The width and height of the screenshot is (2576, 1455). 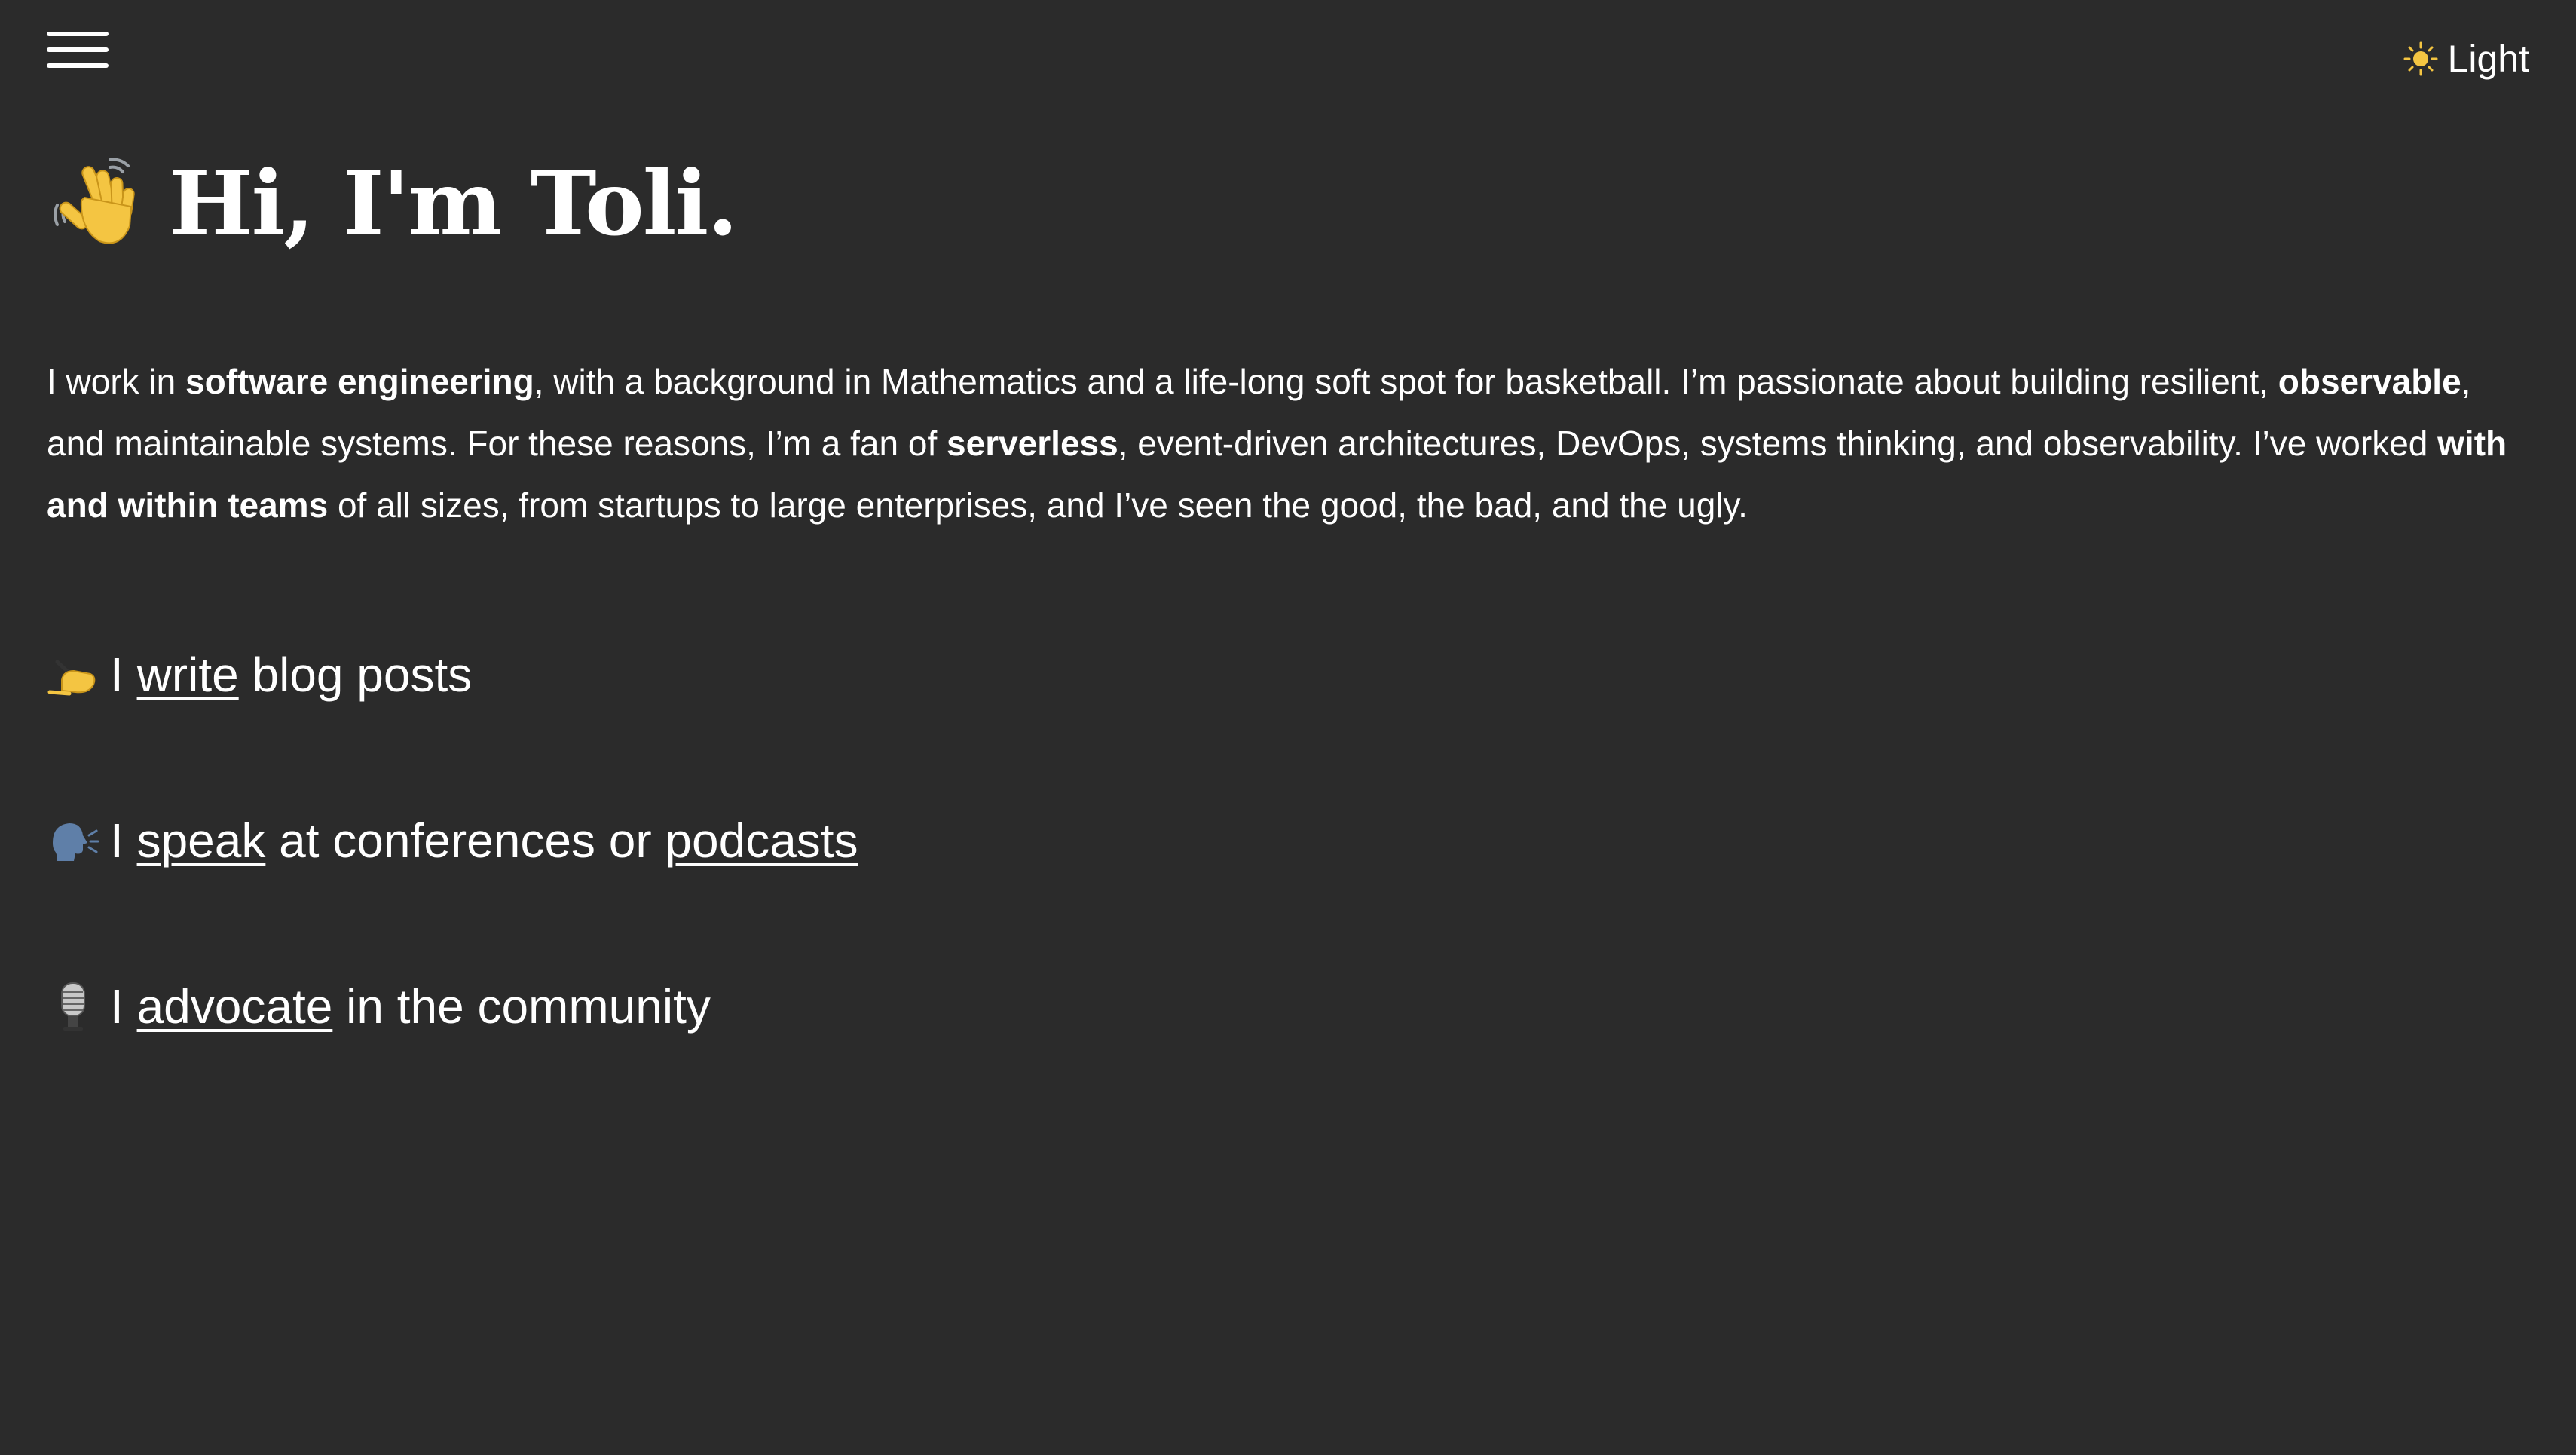 I want to click on menu-bar-bottom, so click(x=78, y=65).